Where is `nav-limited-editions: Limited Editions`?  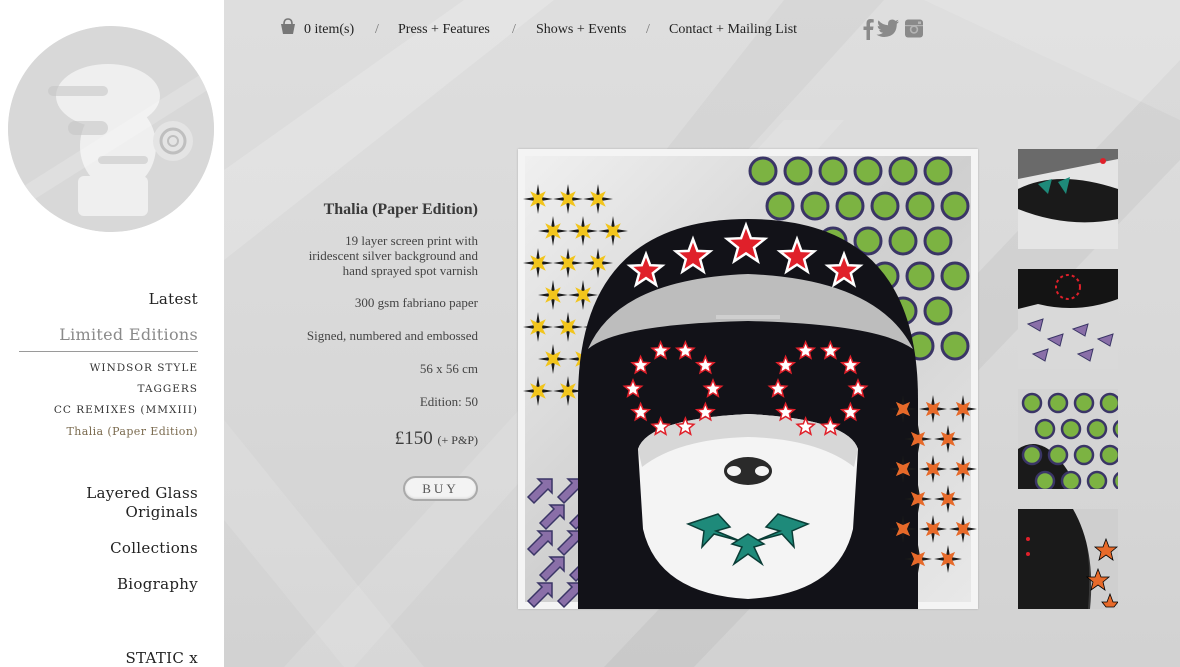 nav-limited-editions: Limited Editions is located at coordinates (128, 334).